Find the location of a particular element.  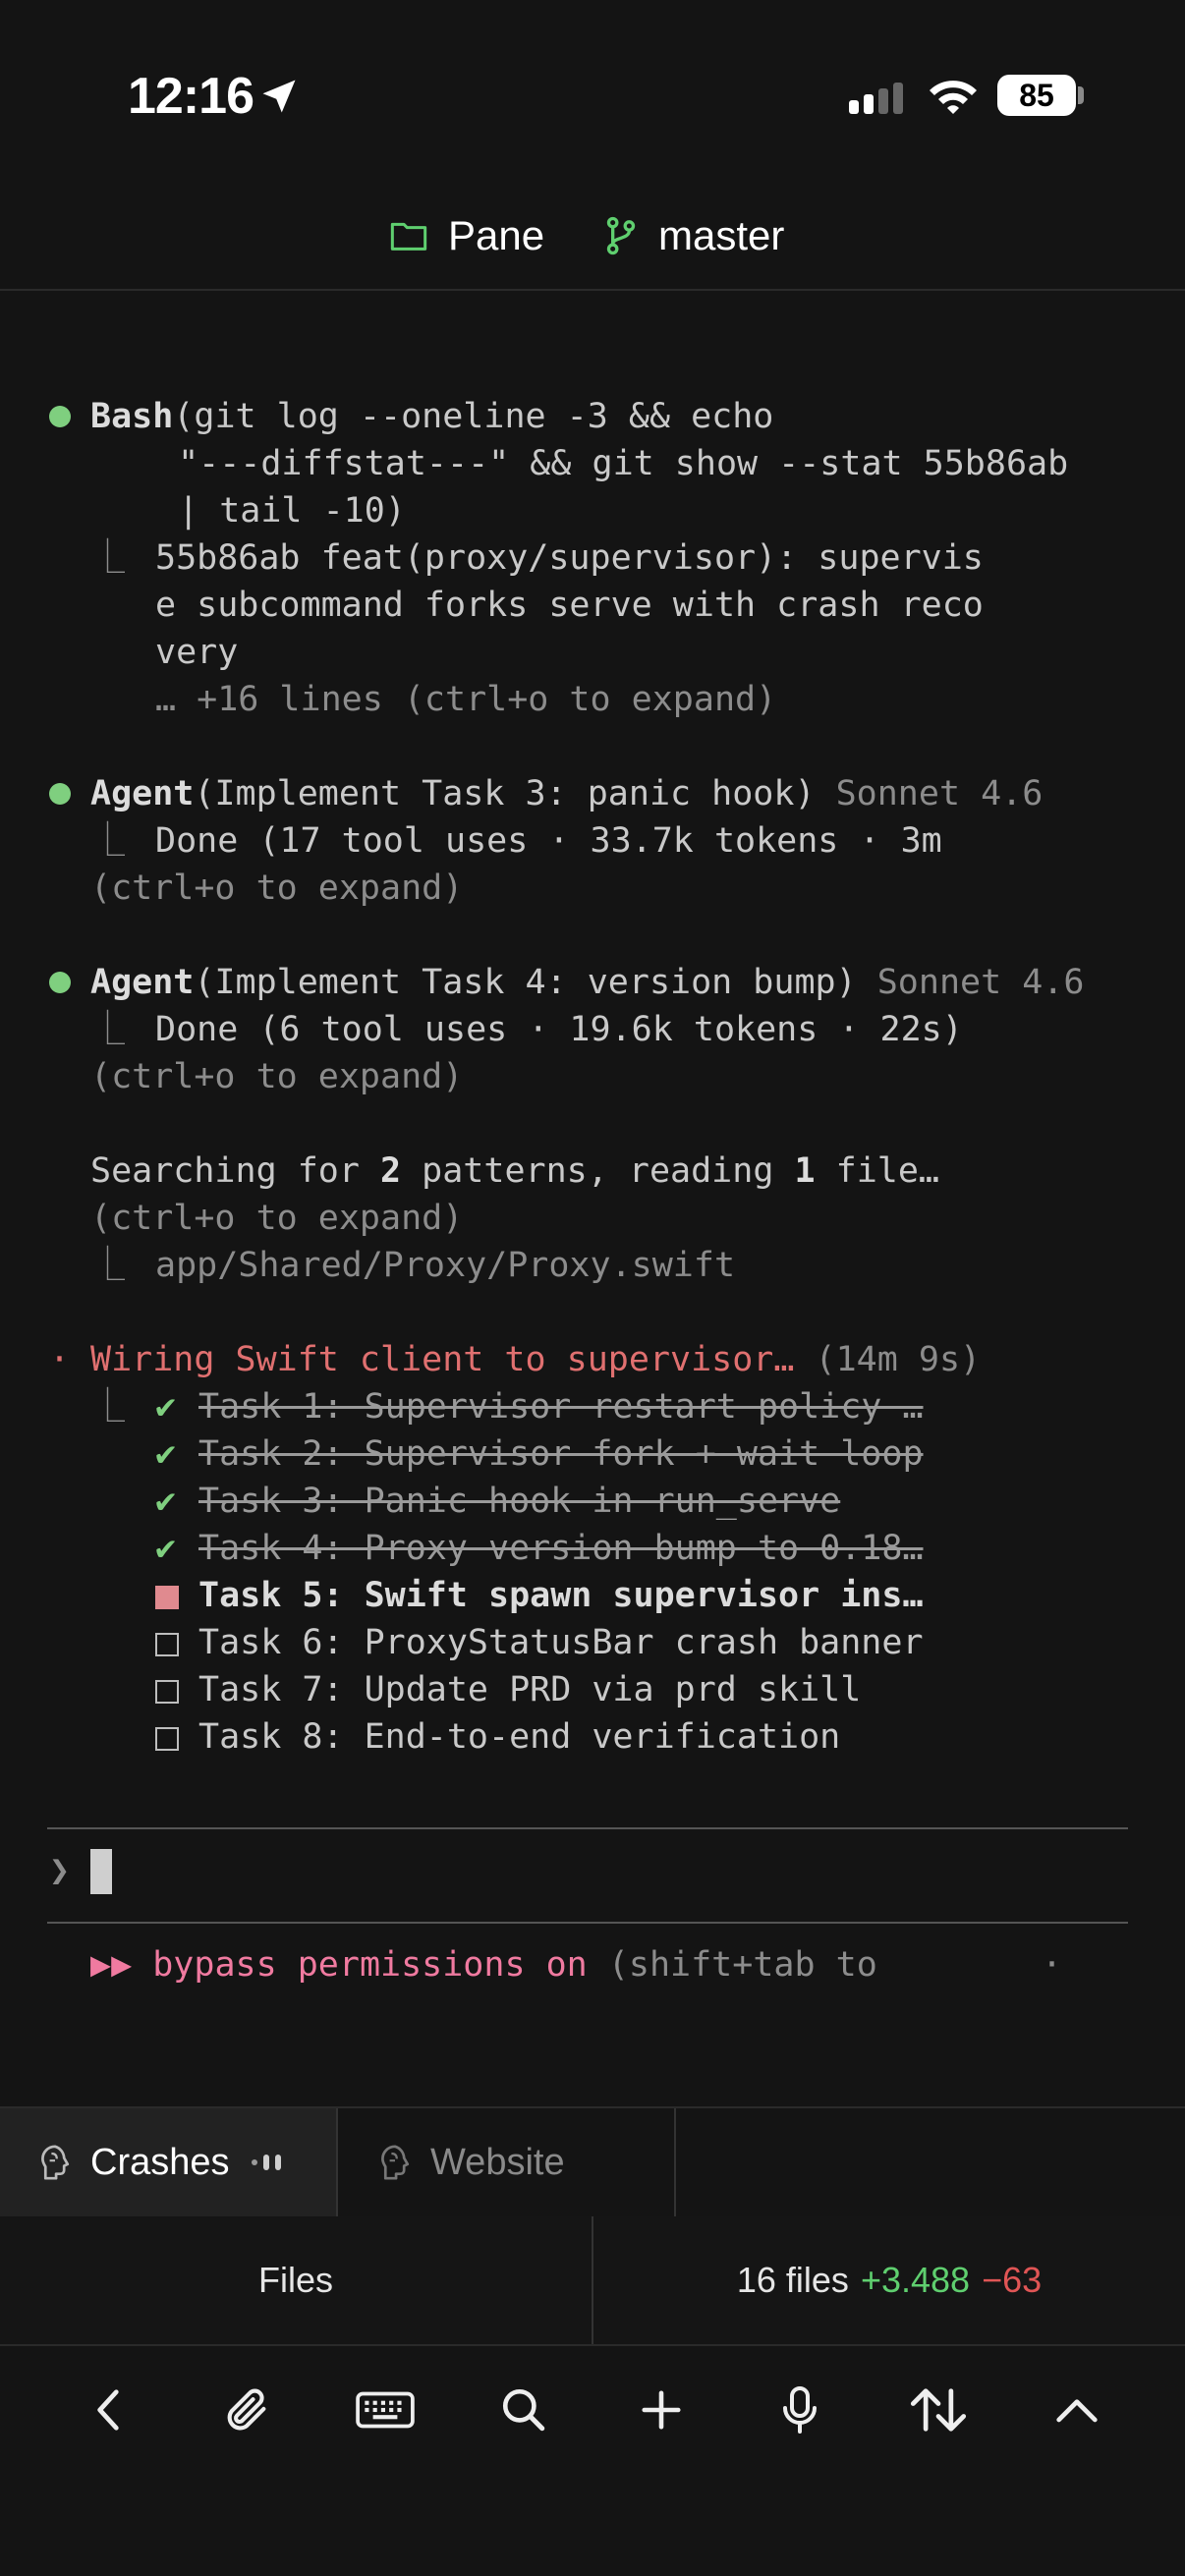

command-text: | tail -10) is located at coordinates (282, 511).